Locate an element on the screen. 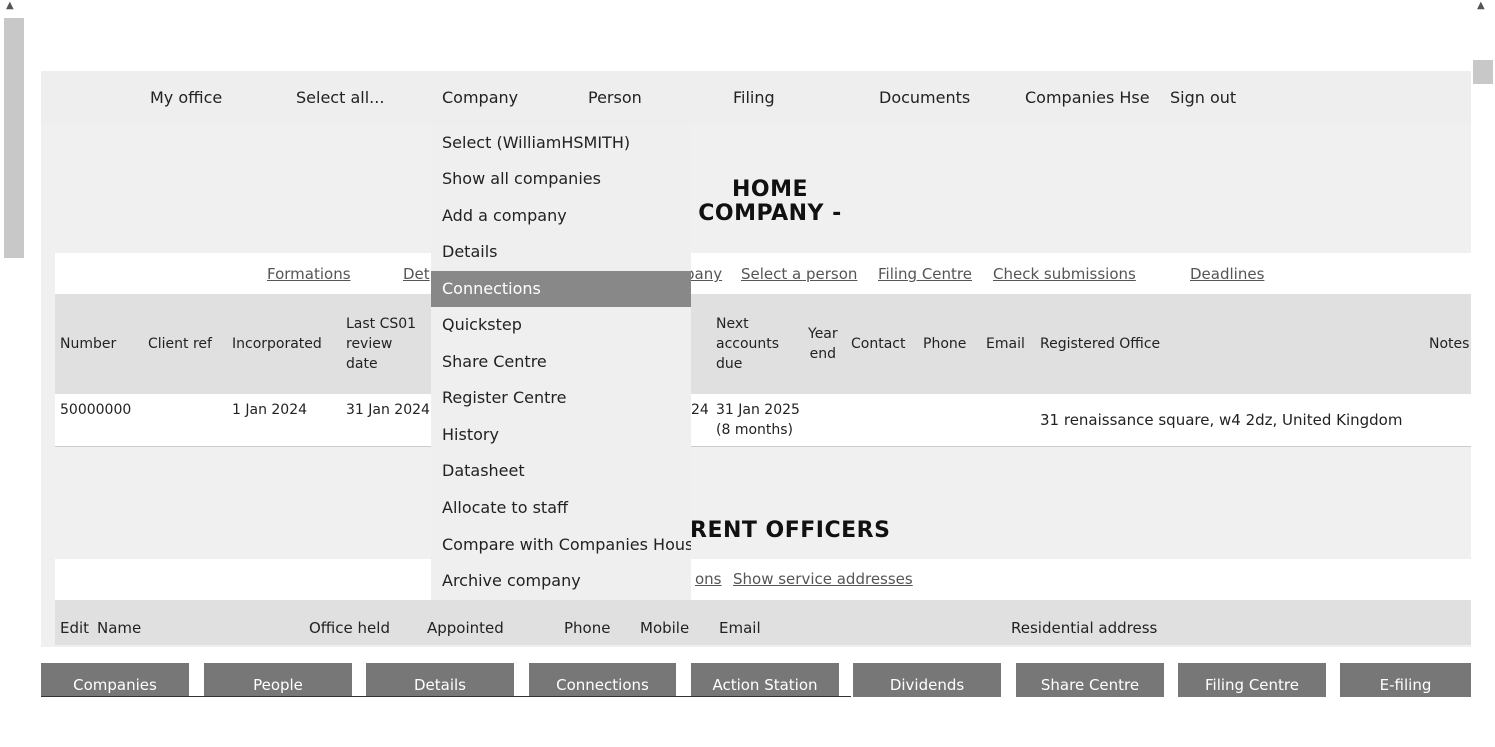 This screenshot has height=747, width=1495. col-registered-office: Registered Office is located at coordinates (1100, 344).